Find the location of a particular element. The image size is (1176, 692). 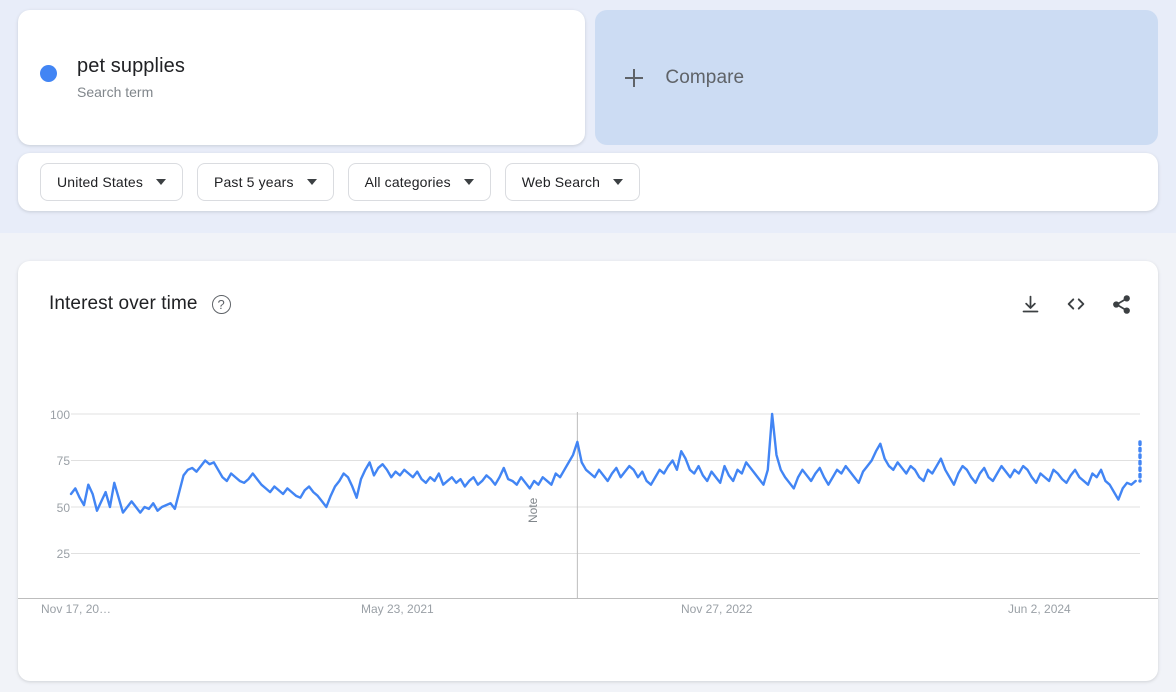

search-term-type: Search term is located at coordinates (115, 92).